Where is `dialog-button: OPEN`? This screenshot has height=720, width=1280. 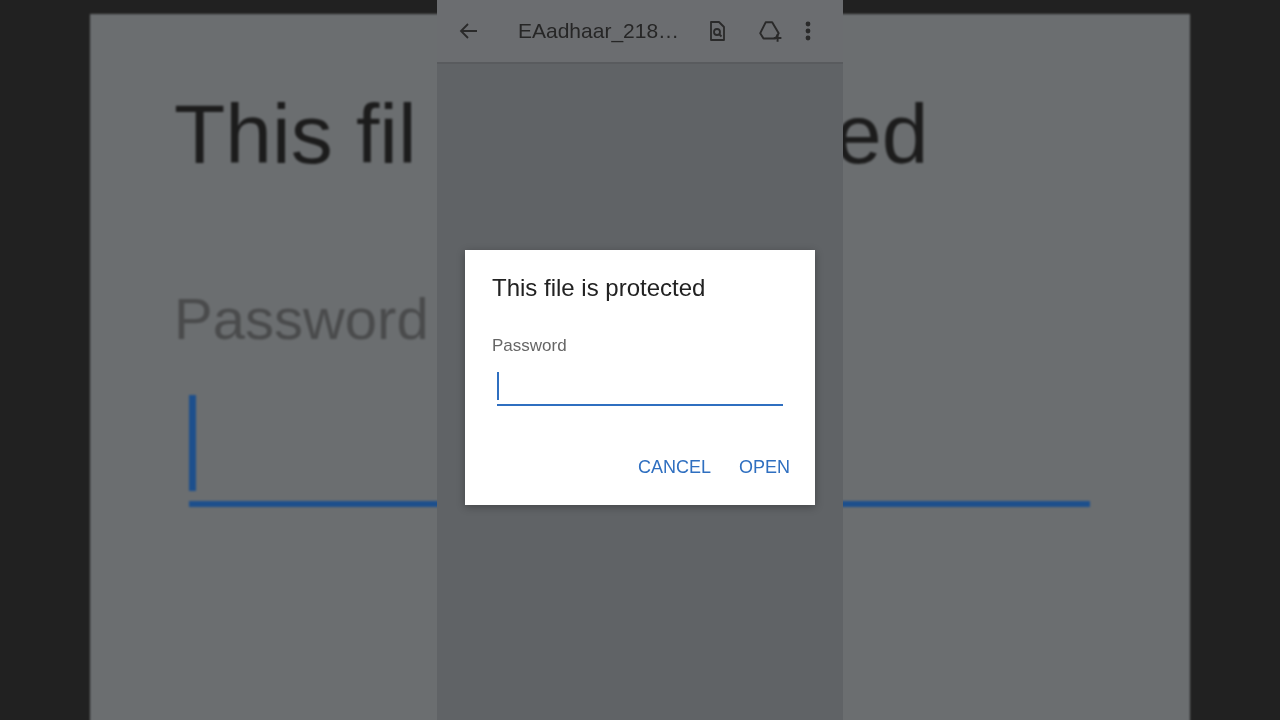 dialog-button: OPEN is located at coordinates (764, 467).